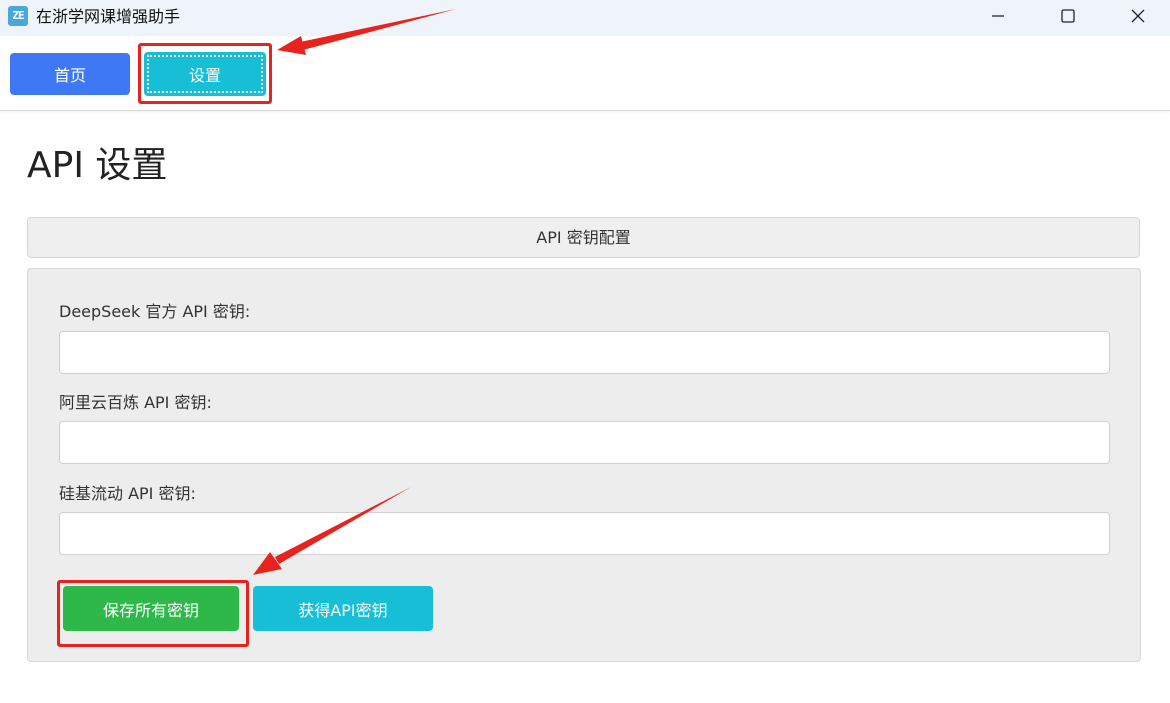 The height and width of the screenshot is (703, 1170). I want to click on siliconflow-key-label: 硅基流动 API 密钥:, so click(127, 493).